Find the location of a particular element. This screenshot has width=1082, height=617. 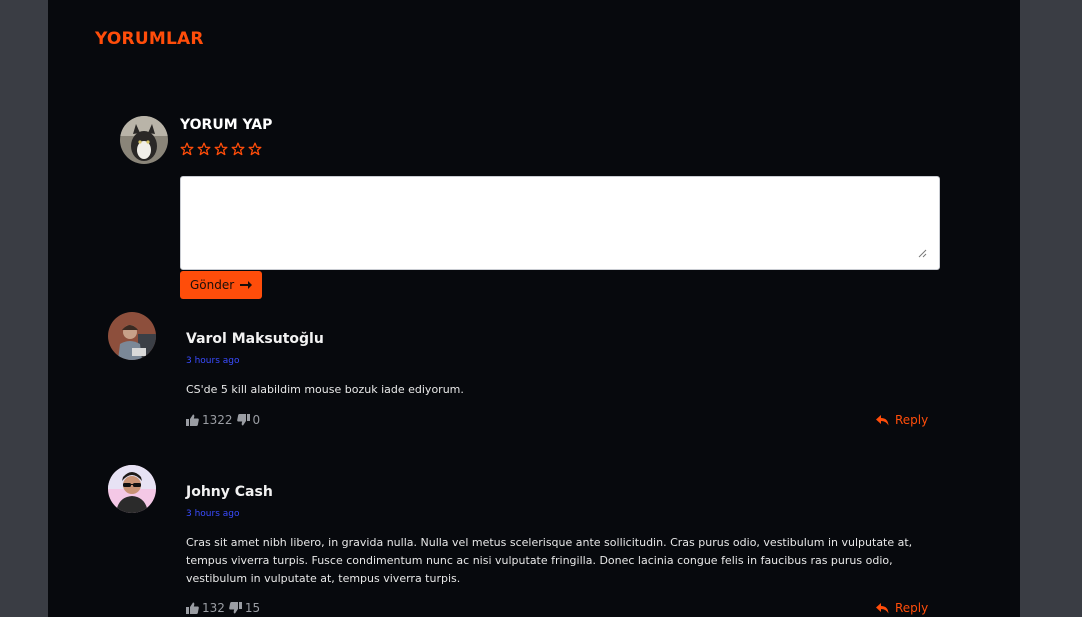

star-2-icon is located at coordinates (204, 149).